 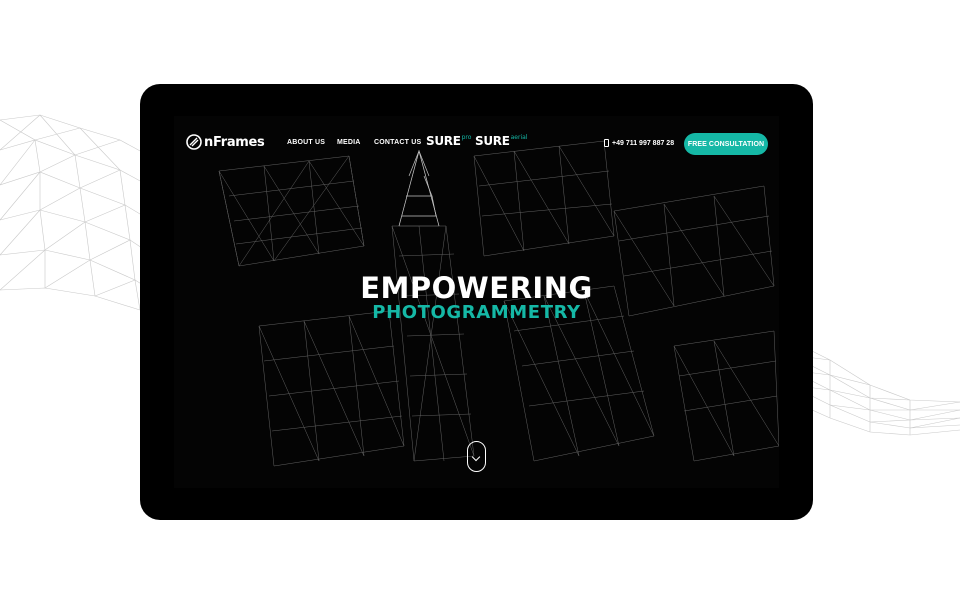 I want to click on nav-sure-aerial: SUREaerial, so click(x=501, y=141).